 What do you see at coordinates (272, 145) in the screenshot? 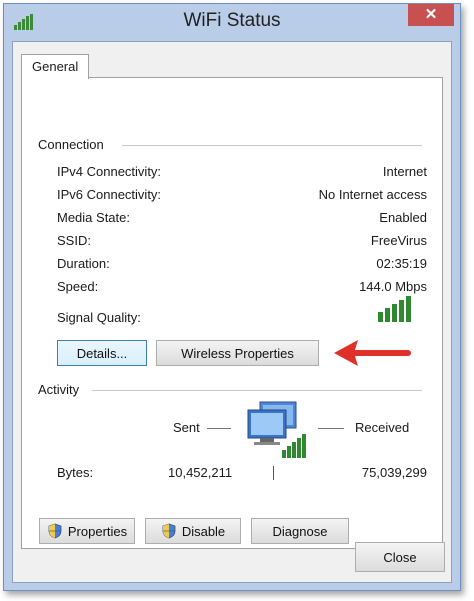
I see `connection-divider` at bounding box center [272, 145].